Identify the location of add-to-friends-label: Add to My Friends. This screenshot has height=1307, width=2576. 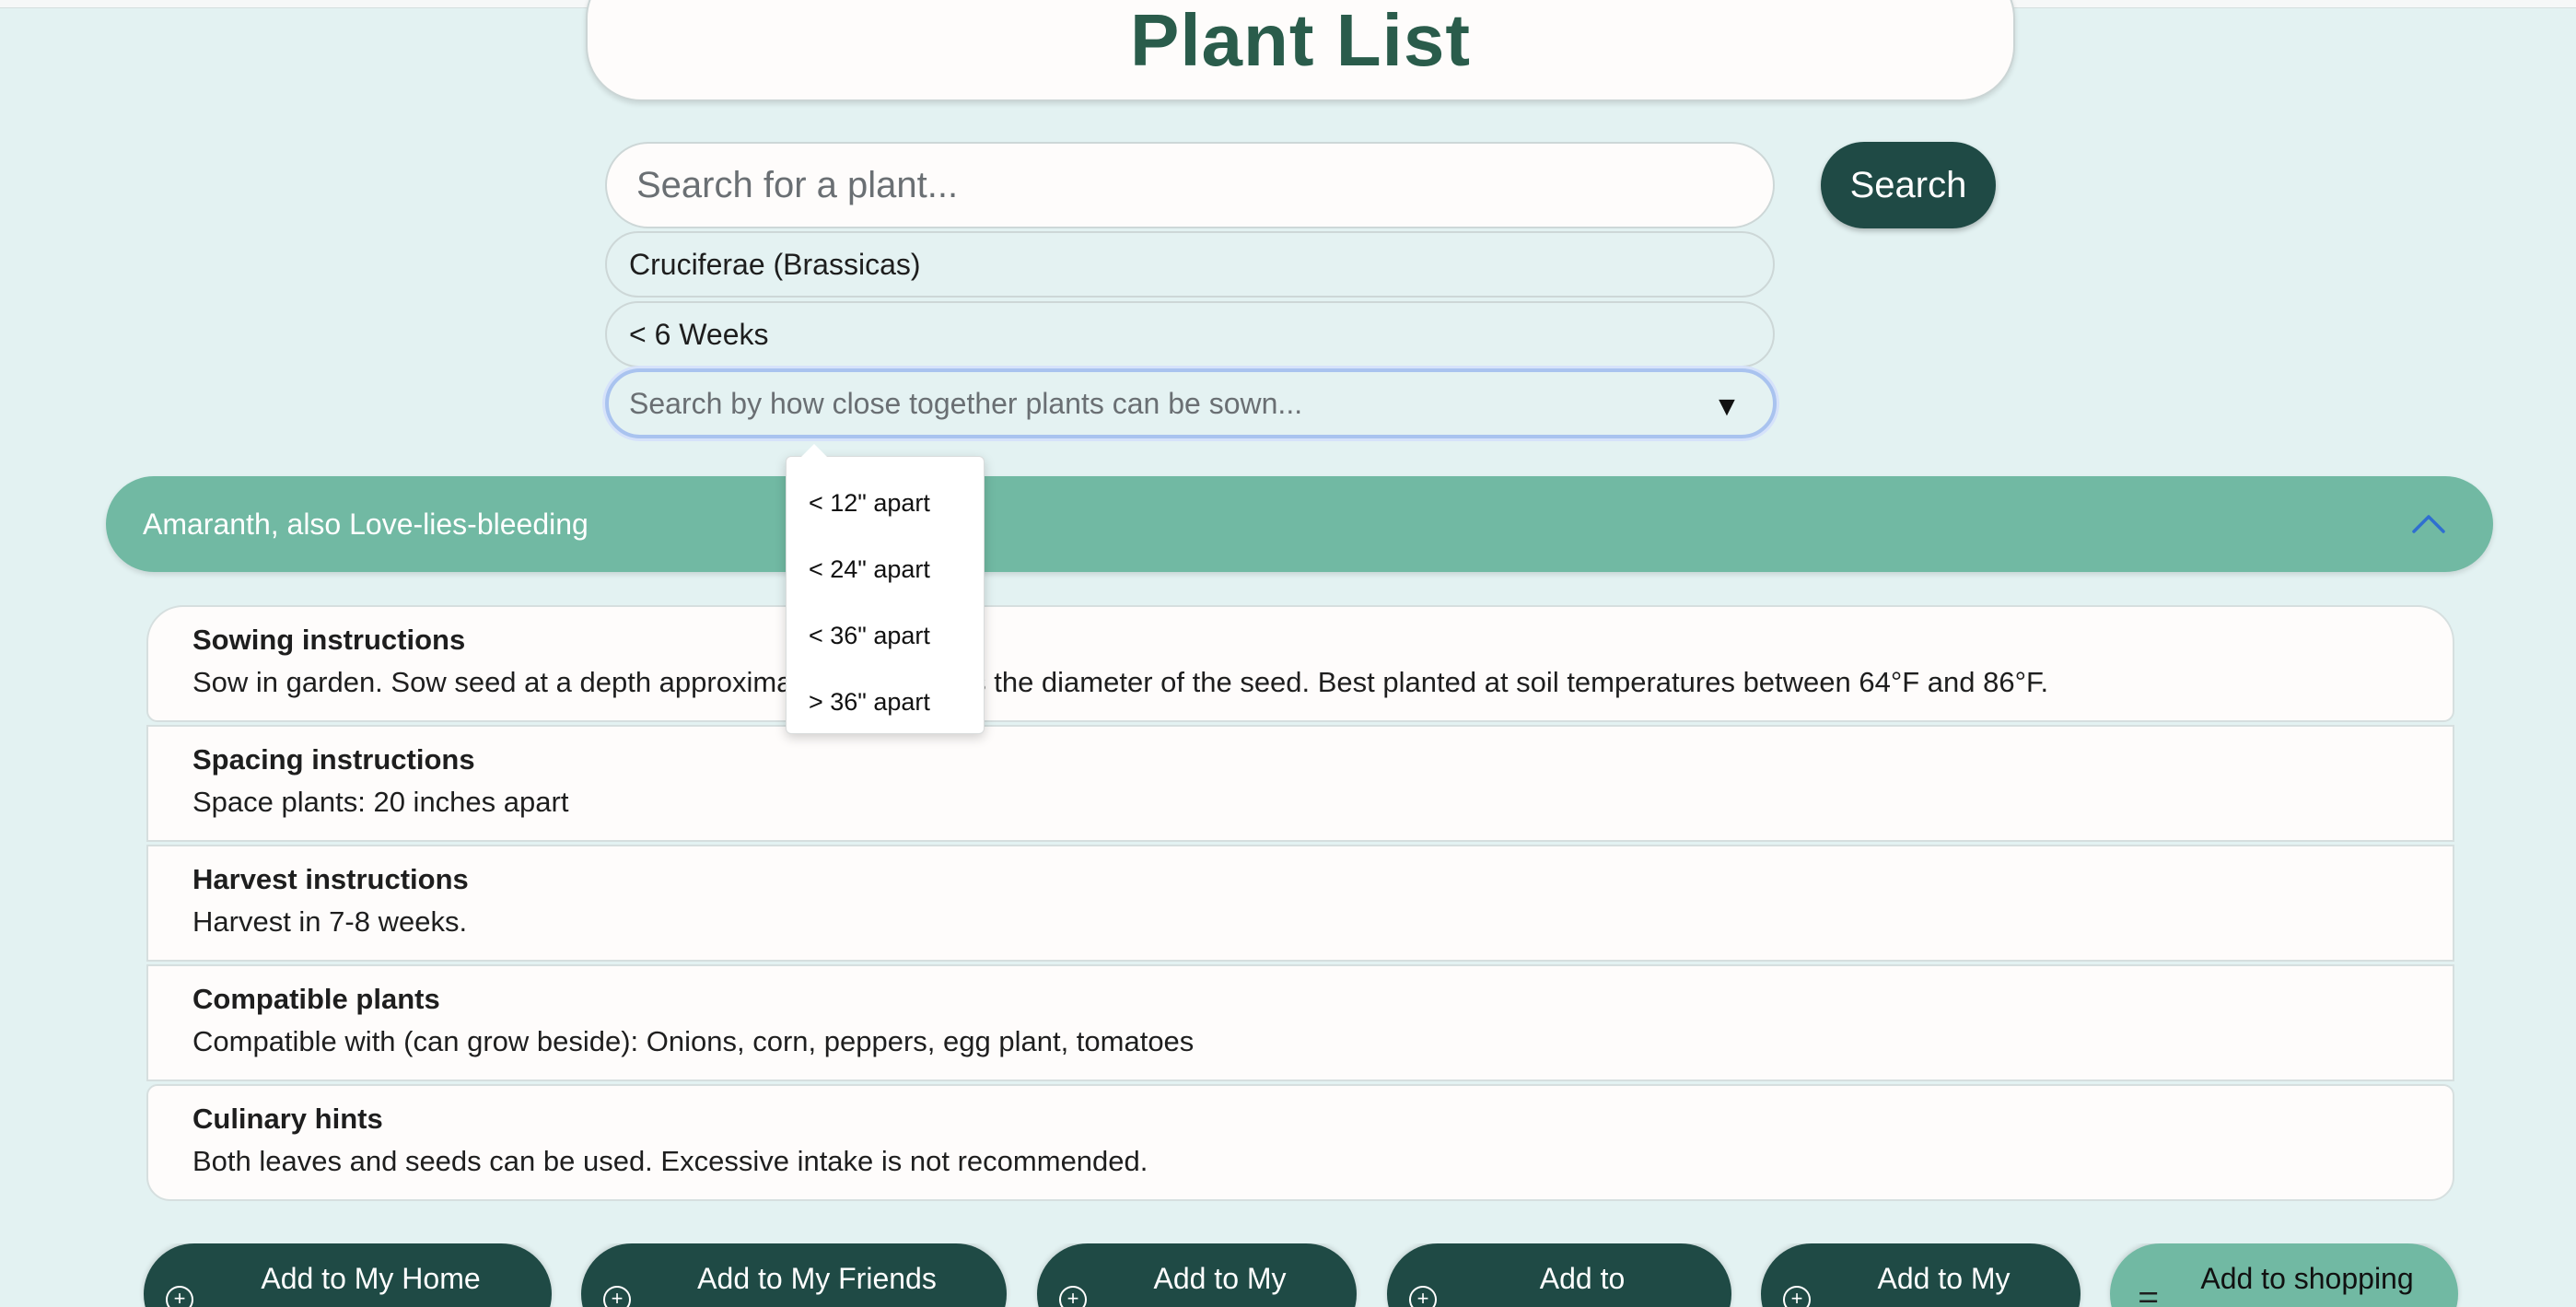
(817, 1279).